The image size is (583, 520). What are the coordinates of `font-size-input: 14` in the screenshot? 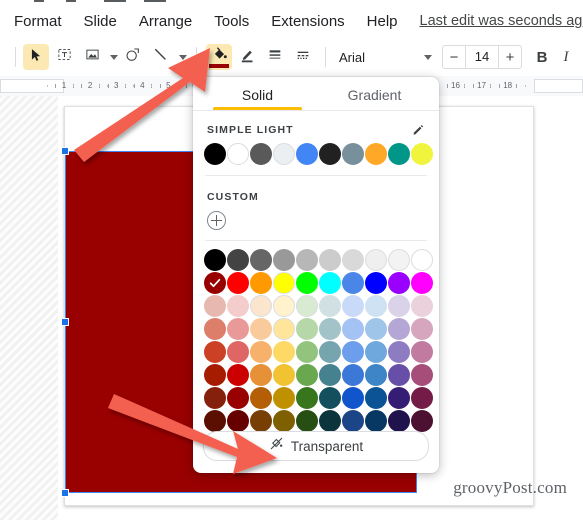 It's located at (482, 57).